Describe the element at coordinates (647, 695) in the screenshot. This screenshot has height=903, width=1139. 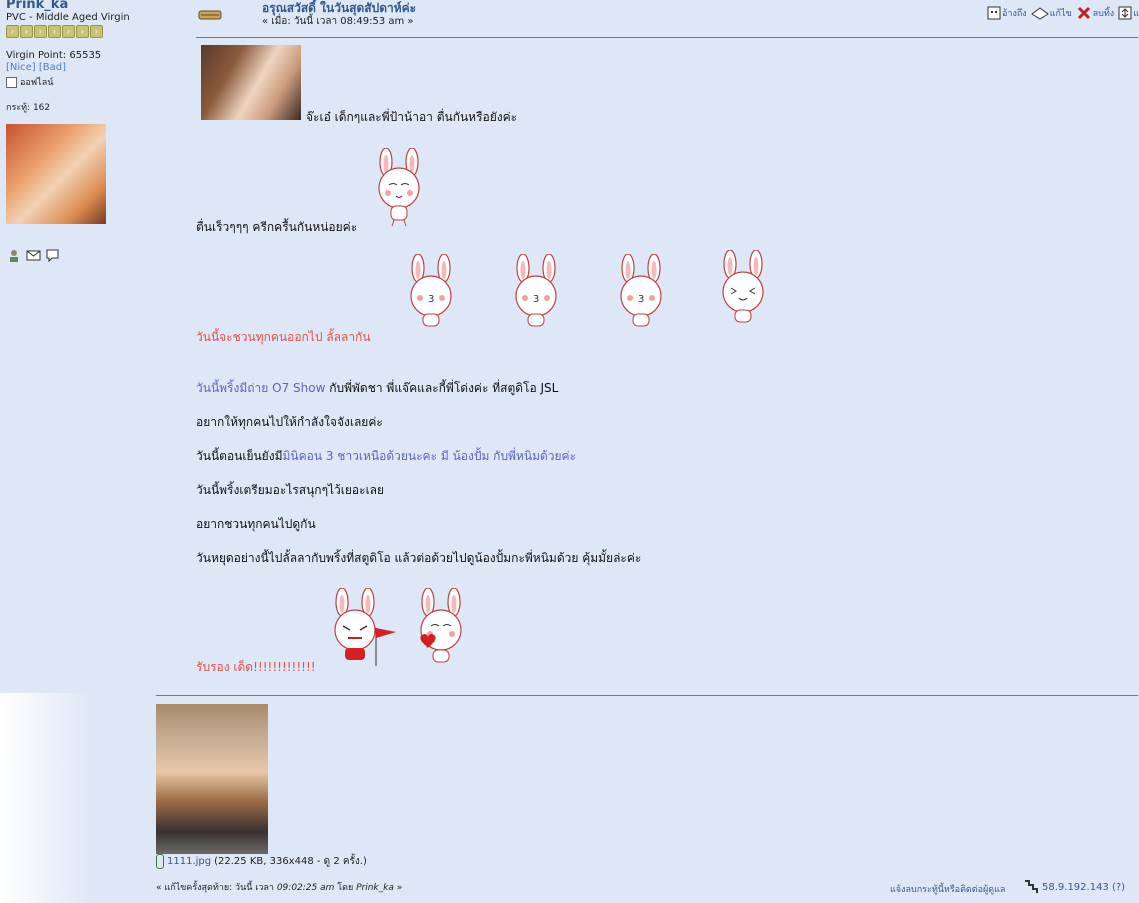
I see `attachment-divider` at that location.